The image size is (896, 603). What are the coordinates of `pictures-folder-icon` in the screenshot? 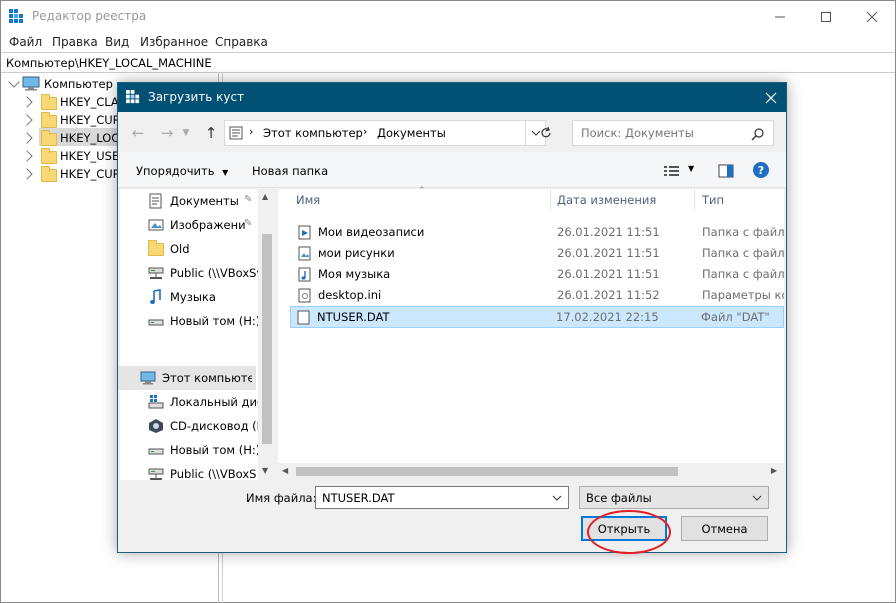 It's located at (304, 253).